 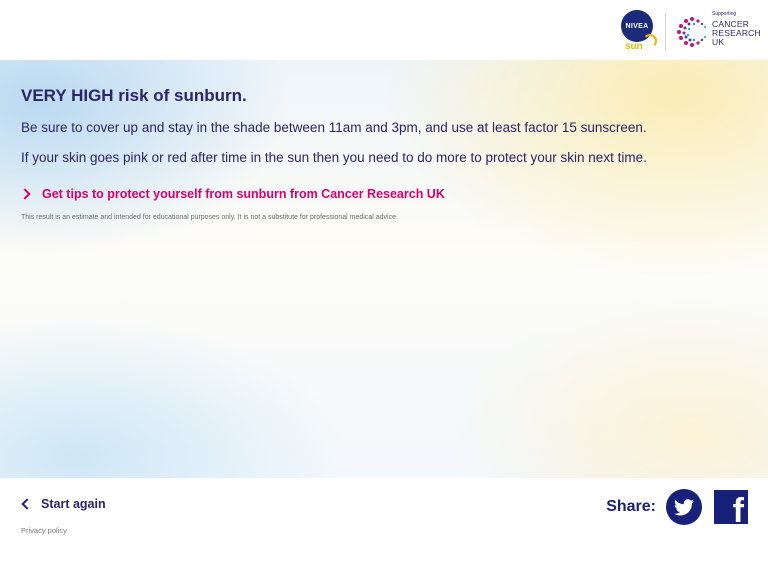 I want to click on privacy-policy-link: Privacy policy, so click(x=44, y=530).